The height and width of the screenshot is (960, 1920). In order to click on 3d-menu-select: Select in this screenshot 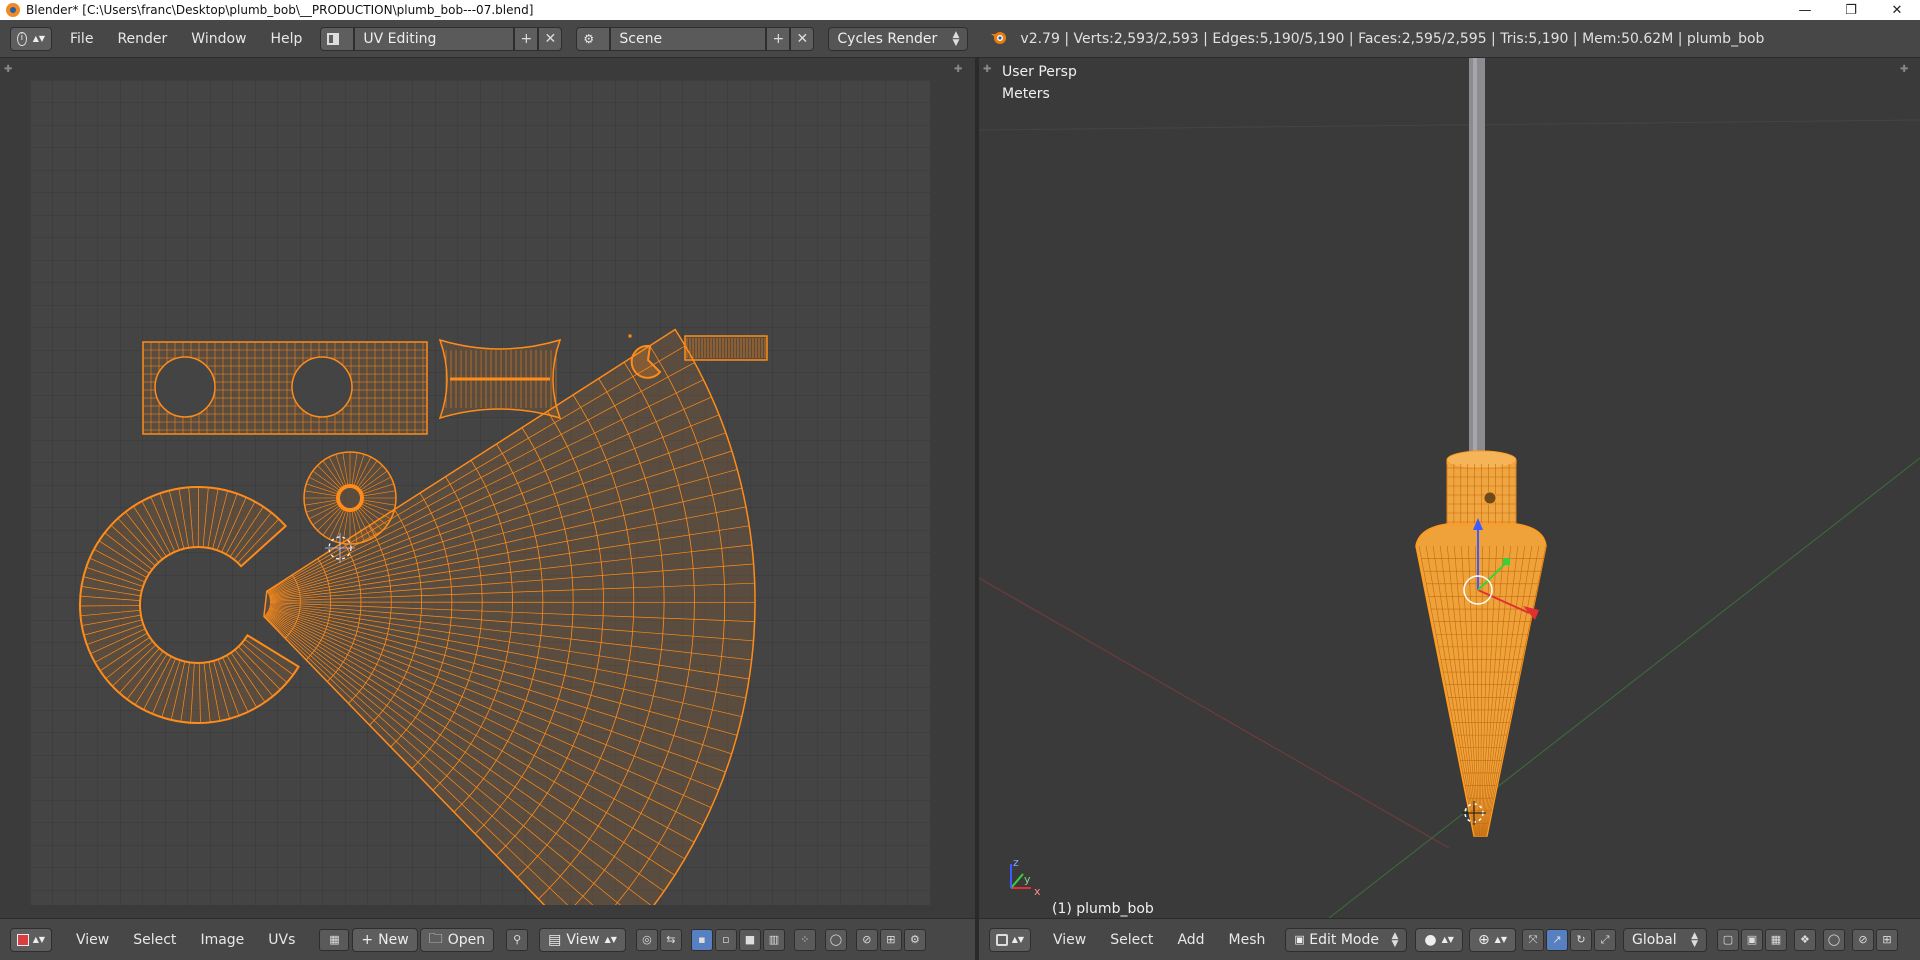, I will do `click(1131, 940)`.